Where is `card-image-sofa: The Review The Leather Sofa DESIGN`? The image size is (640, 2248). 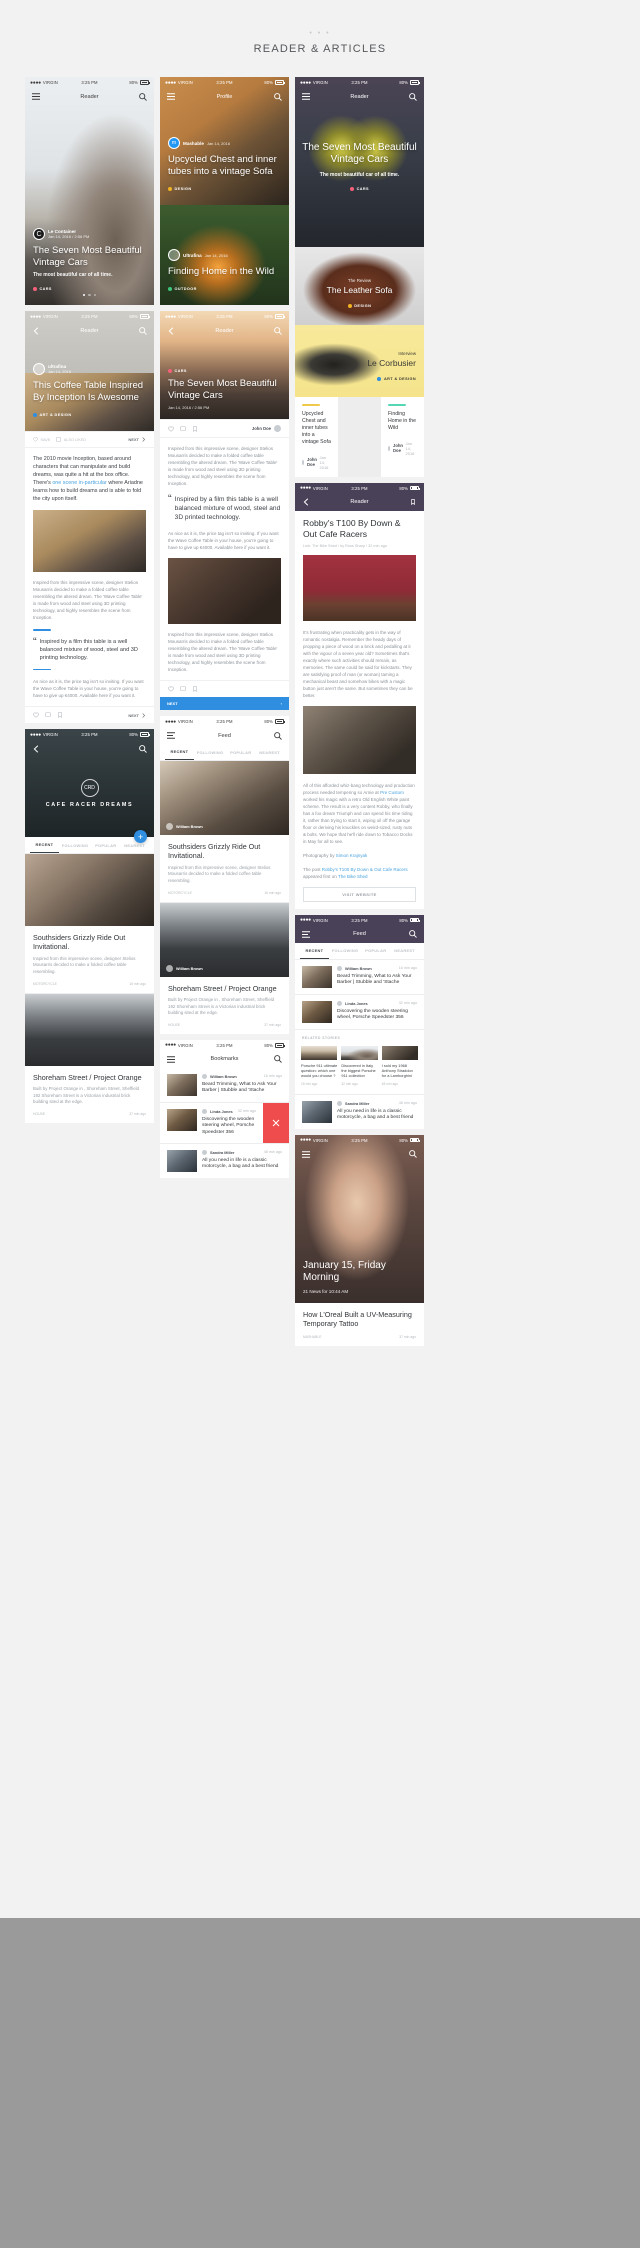 card-image-sofa: The Review The Leather Sofa DESIGN is located at coordinates (359, 286).